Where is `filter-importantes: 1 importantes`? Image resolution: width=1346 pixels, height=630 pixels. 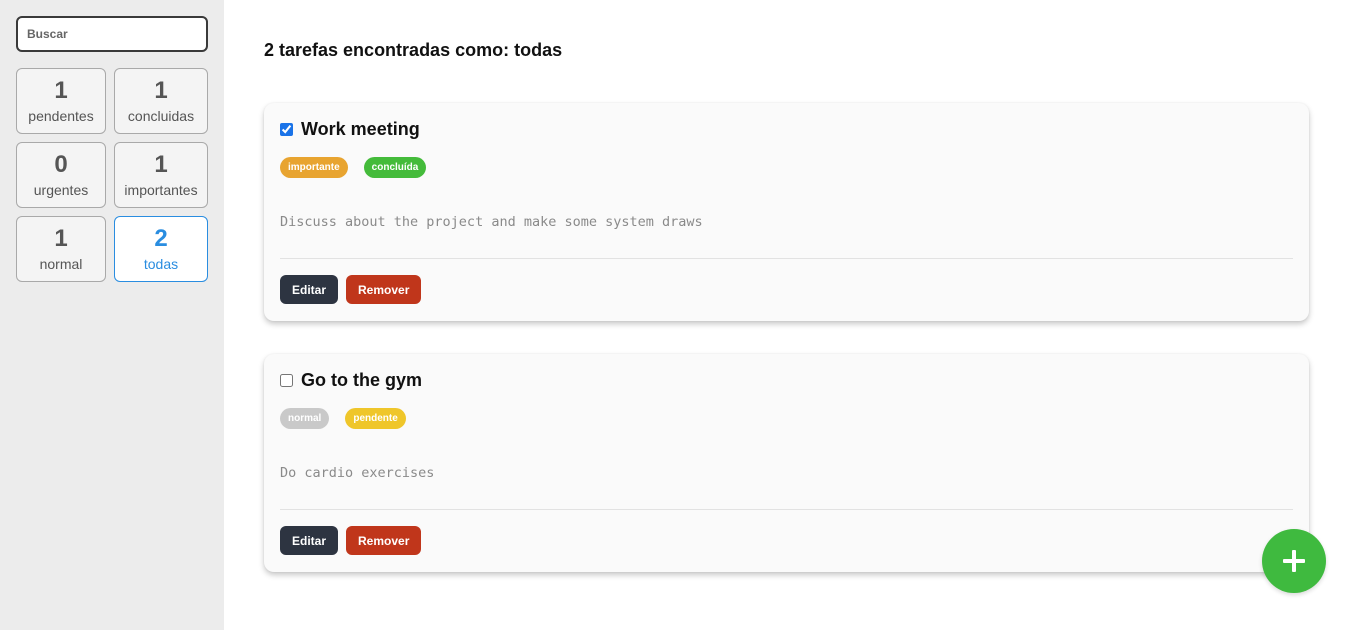
filter-importantes: 1 importantes is located at coordinates (161, 175).